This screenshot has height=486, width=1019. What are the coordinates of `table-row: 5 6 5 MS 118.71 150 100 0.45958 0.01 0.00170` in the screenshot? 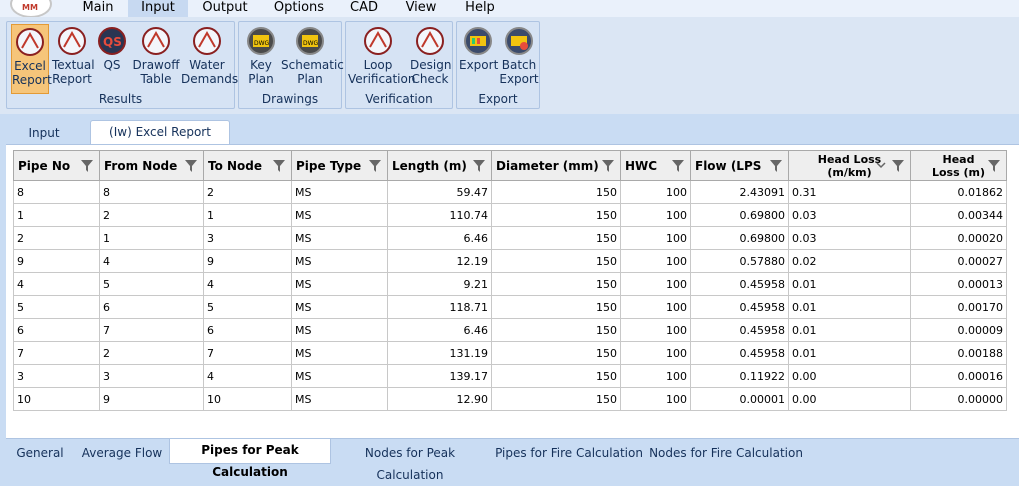 It's located at (510, 307).